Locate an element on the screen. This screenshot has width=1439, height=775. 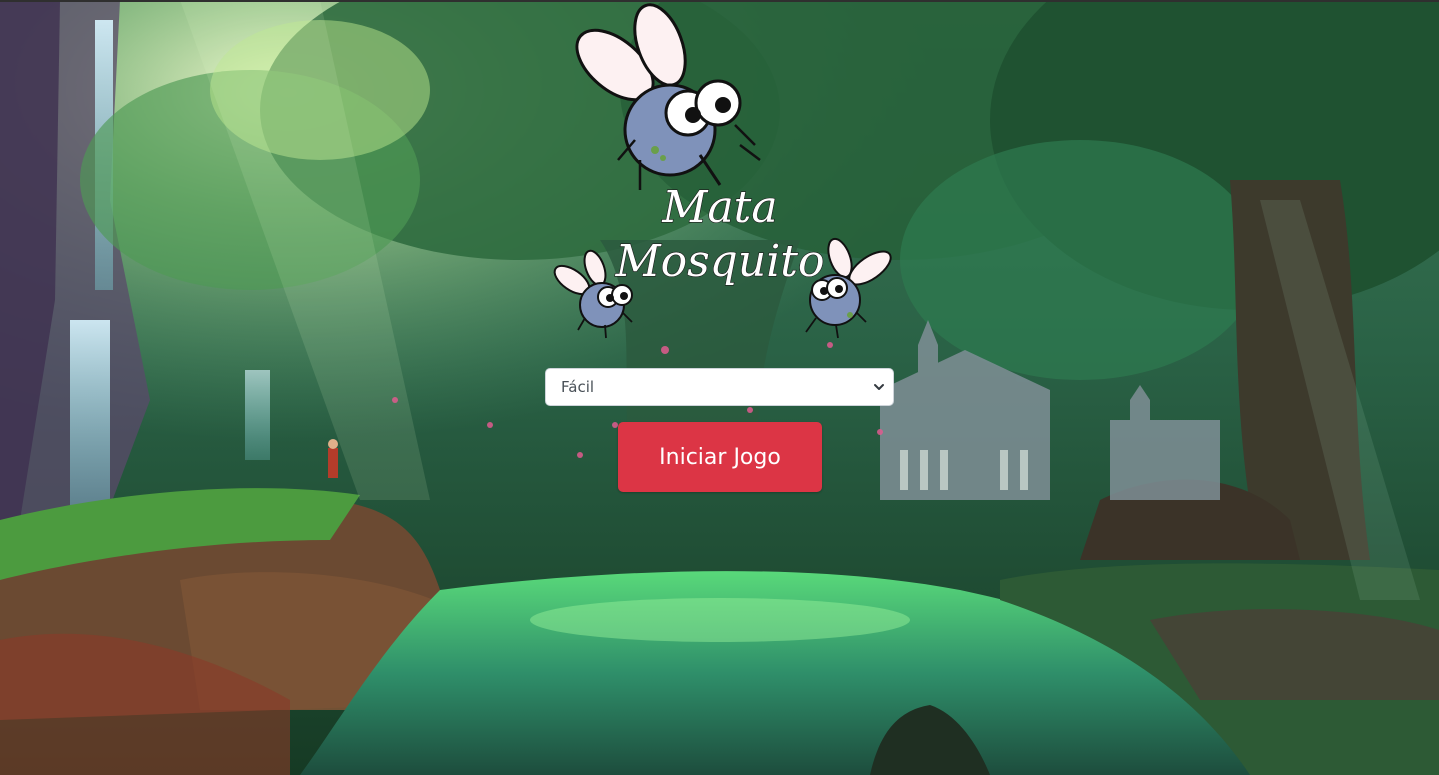
start-form: Fácil Iniciar Jogo is located at coordinates (719, 430).